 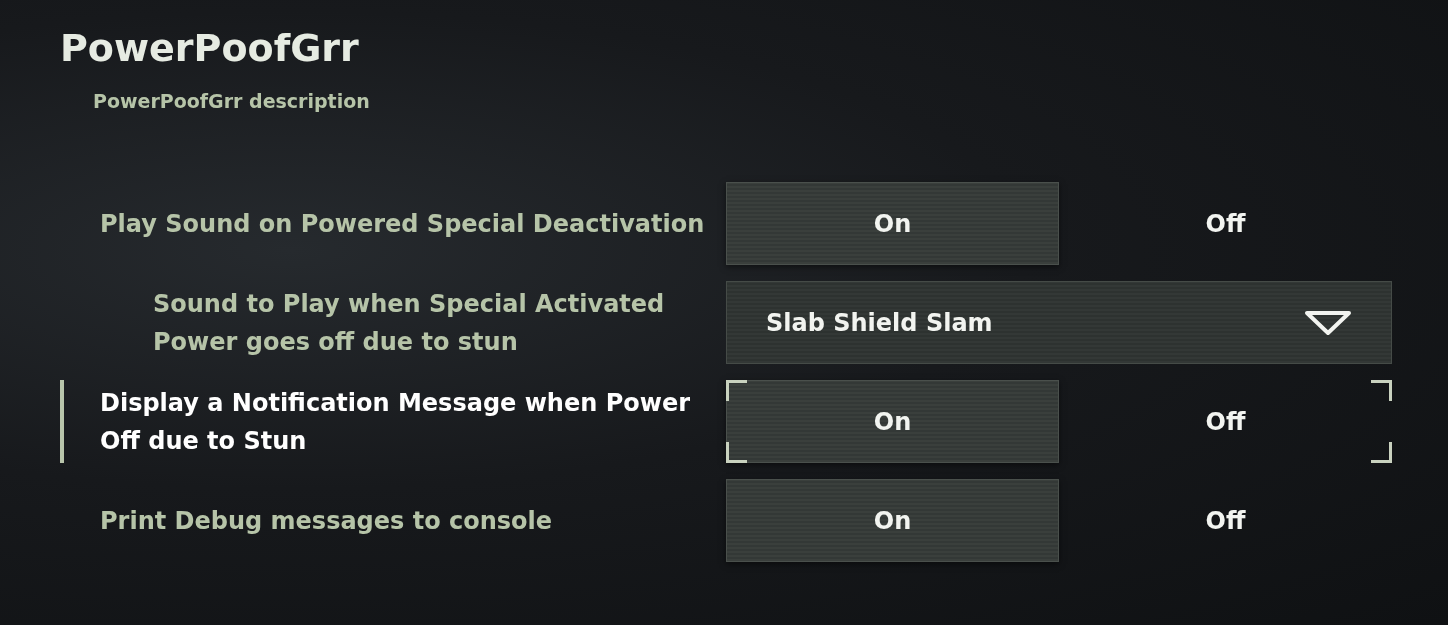 I want to click on page-title: PowerPoofGrr, so click(x=210, y=48).